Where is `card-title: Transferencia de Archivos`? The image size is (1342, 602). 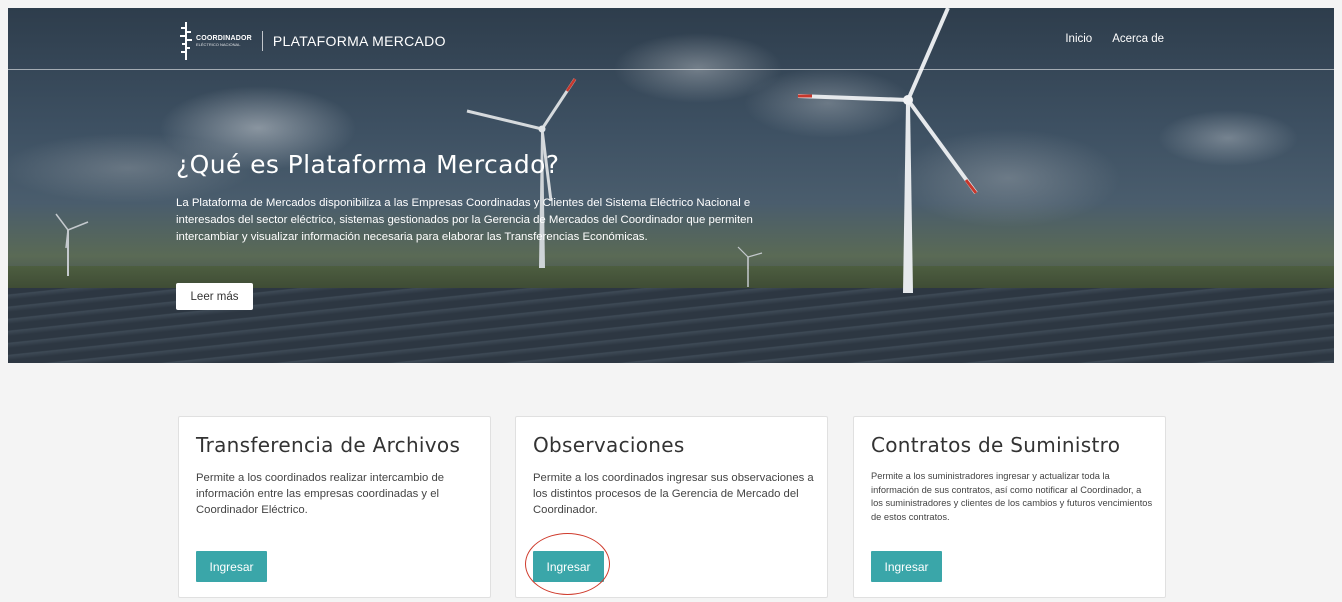
card-title: Transferencia de Archivos is located at coordinates (328, 445).